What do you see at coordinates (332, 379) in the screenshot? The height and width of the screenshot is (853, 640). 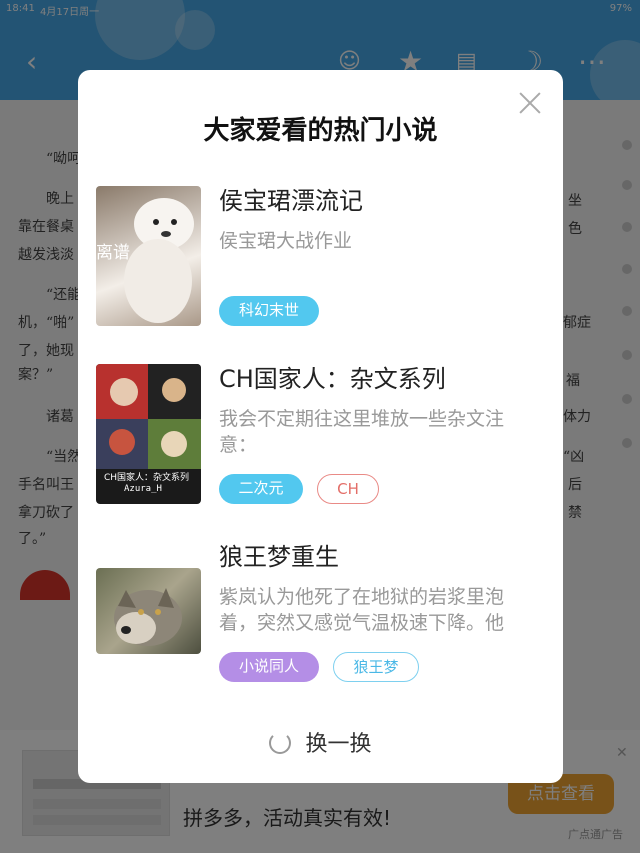 I see `book-title: CH国家人：杂文系列` at bounding box center [332, 379].